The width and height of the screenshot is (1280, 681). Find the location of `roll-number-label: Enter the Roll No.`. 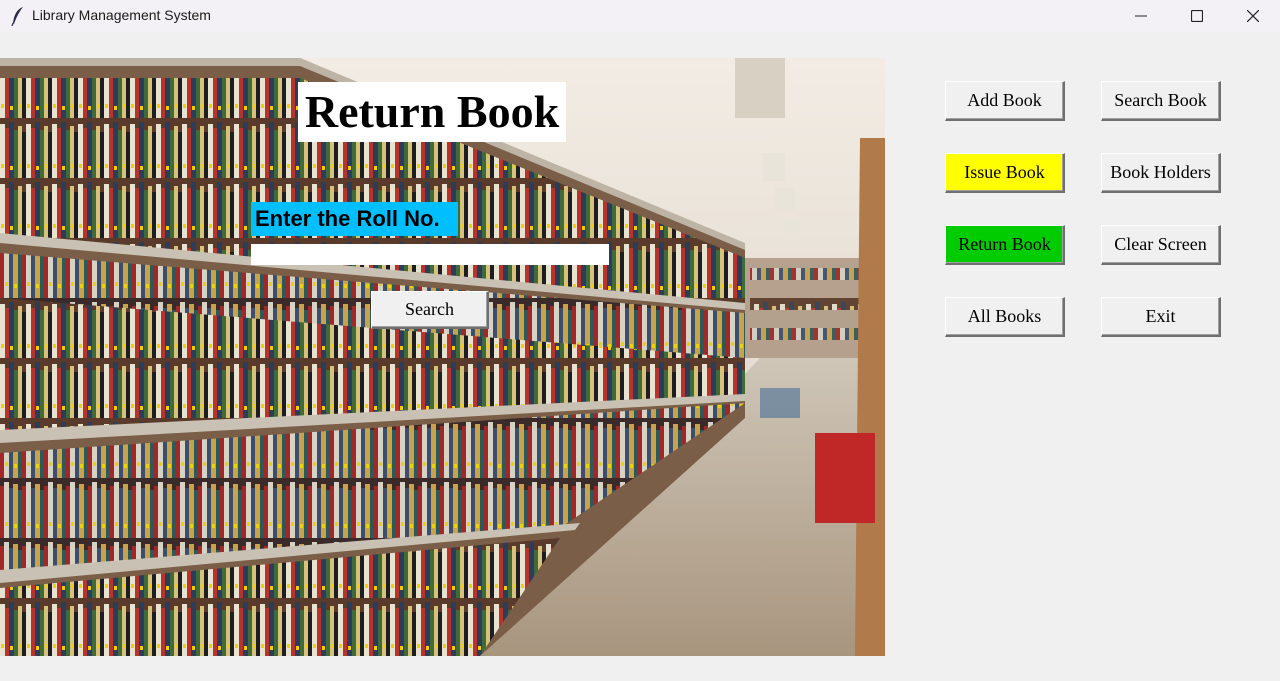

roll-number-label: Enter the Roll No. is located at coordinates (354, 219).